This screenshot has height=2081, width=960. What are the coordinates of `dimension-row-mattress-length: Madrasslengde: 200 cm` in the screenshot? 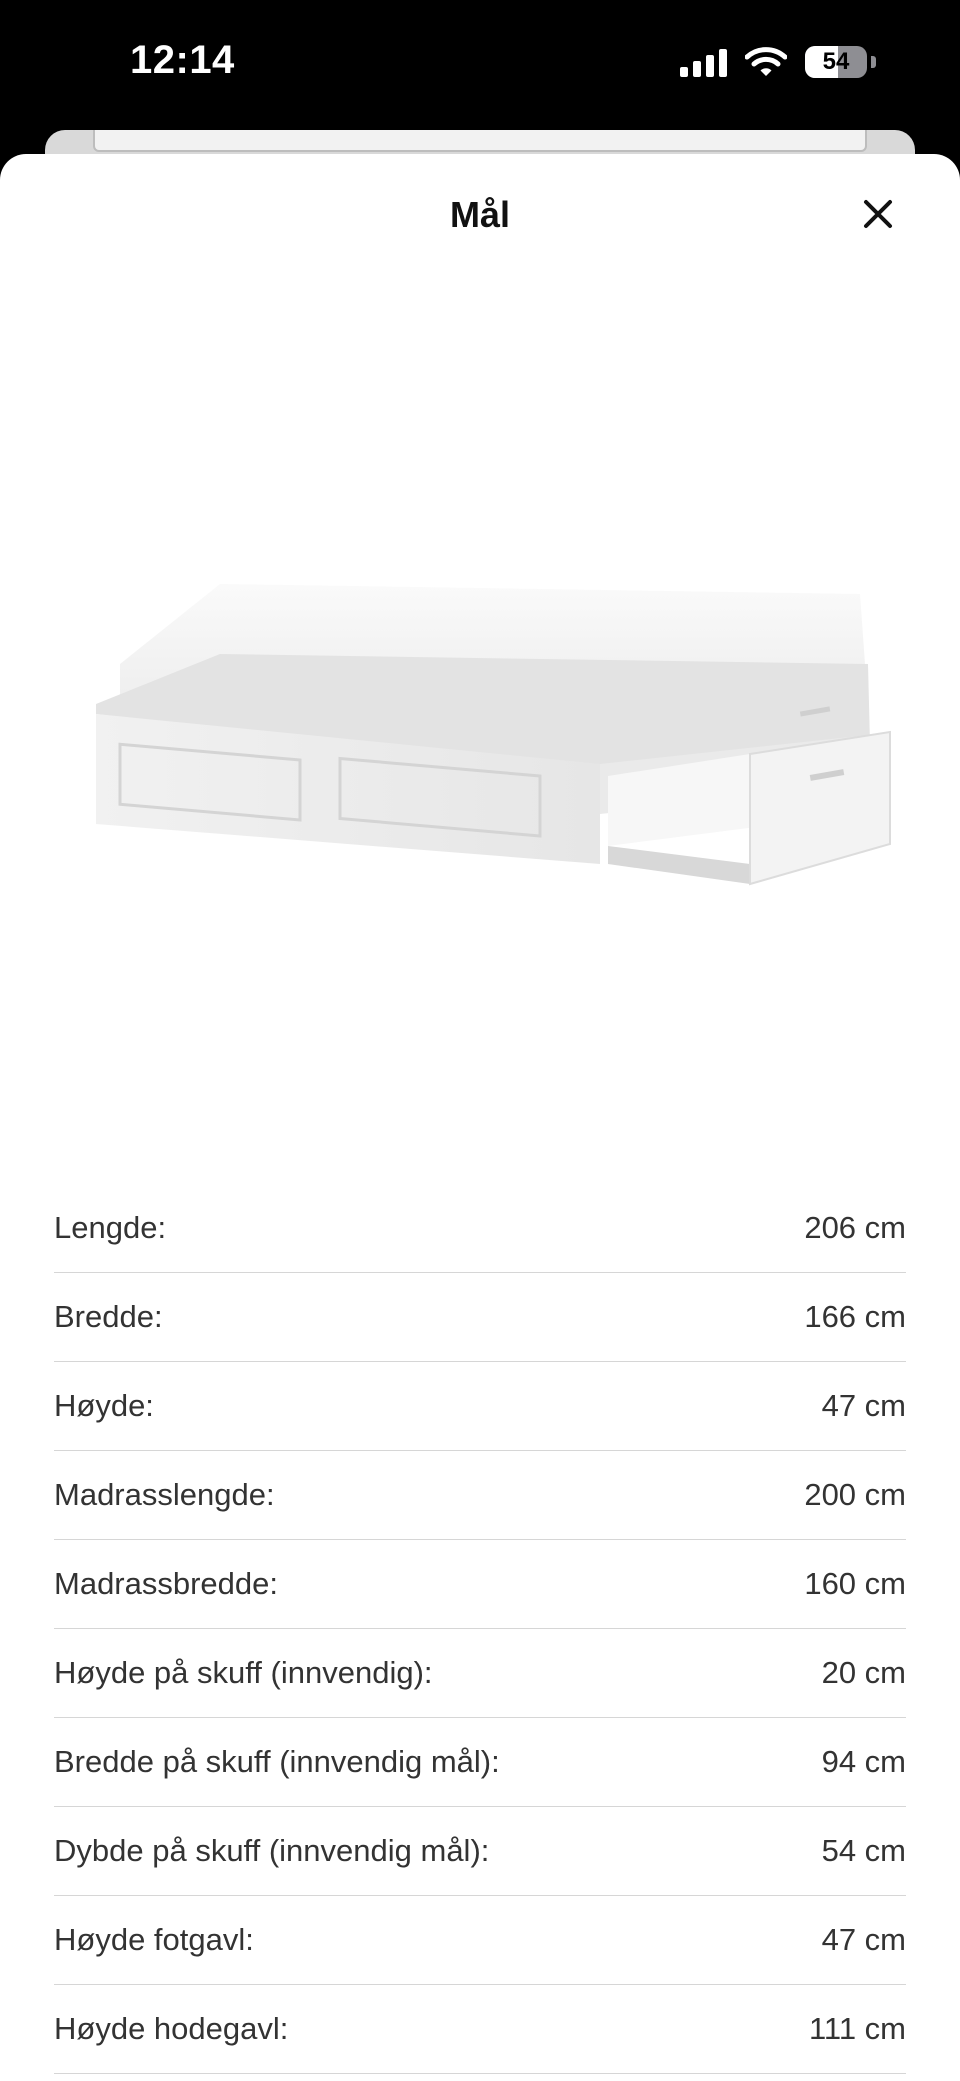 It's located at (480, 1495).